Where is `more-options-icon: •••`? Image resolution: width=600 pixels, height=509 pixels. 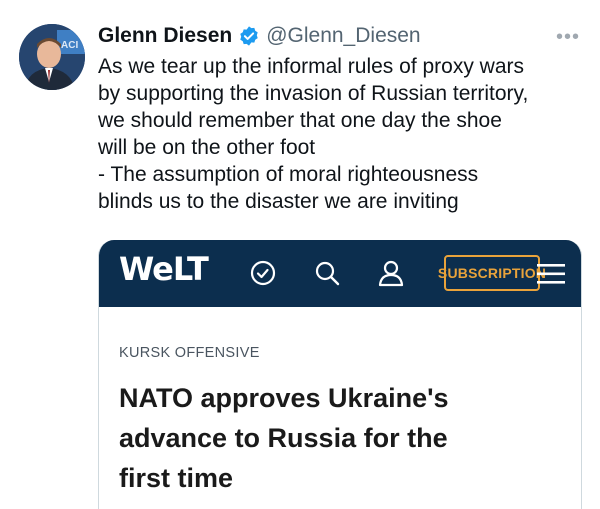
more-options-icon: ••• is located at coordinates (568, 37).